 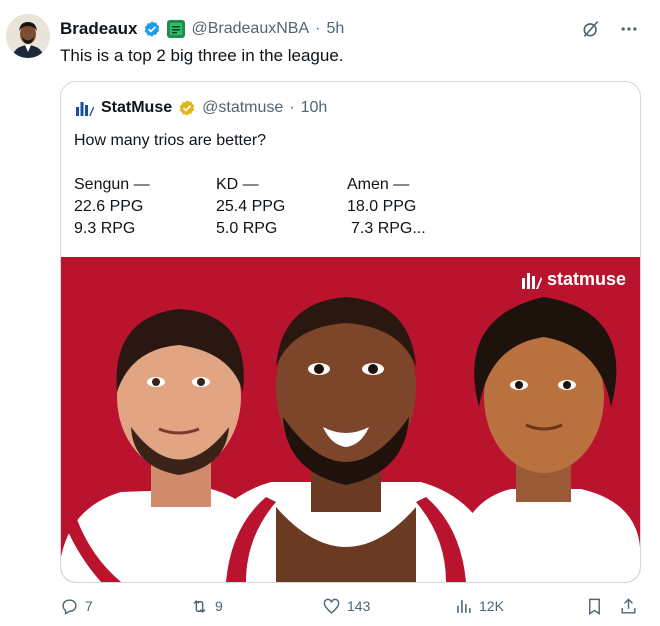 I want to click on views-button: 12K, so click(x=479, y=606).